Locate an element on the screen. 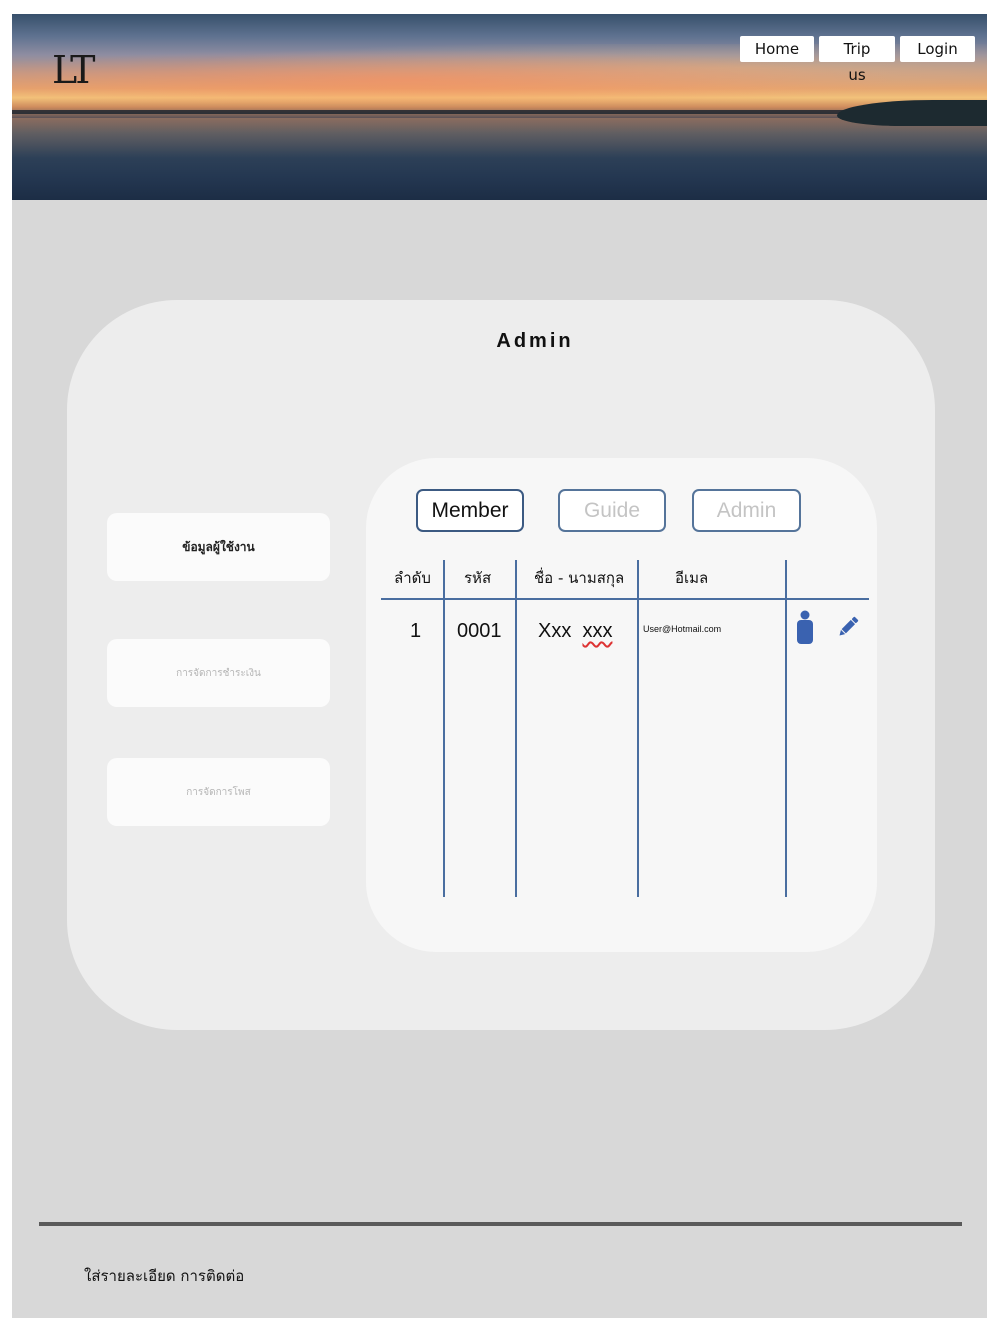 This screenshot has width=987, height=1327. cell-name-first: Xxx is located at coordinates (555, 631).